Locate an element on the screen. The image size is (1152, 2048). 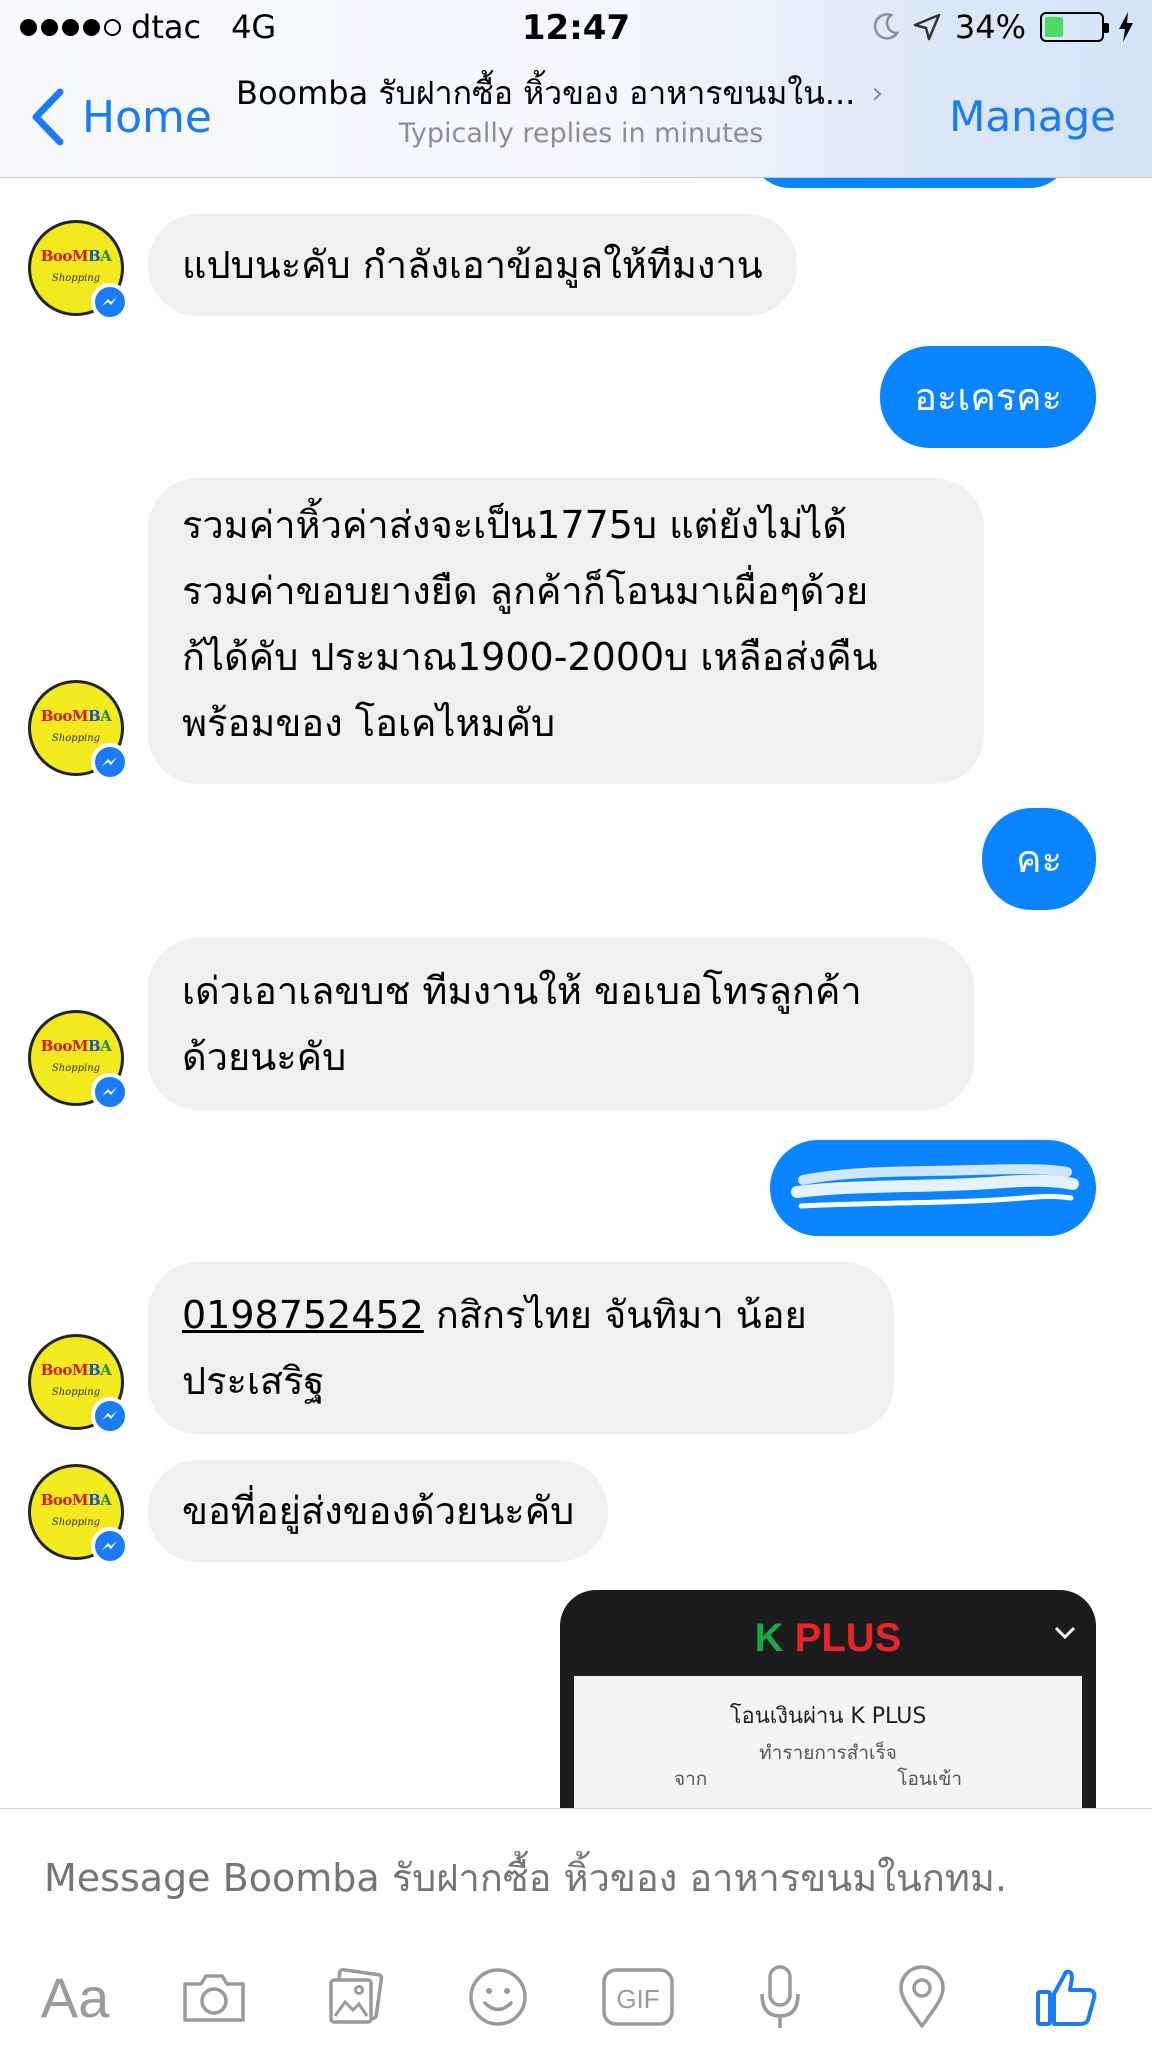
message-text-line: ประเสริฐ is located at coordinates (253, 1381).